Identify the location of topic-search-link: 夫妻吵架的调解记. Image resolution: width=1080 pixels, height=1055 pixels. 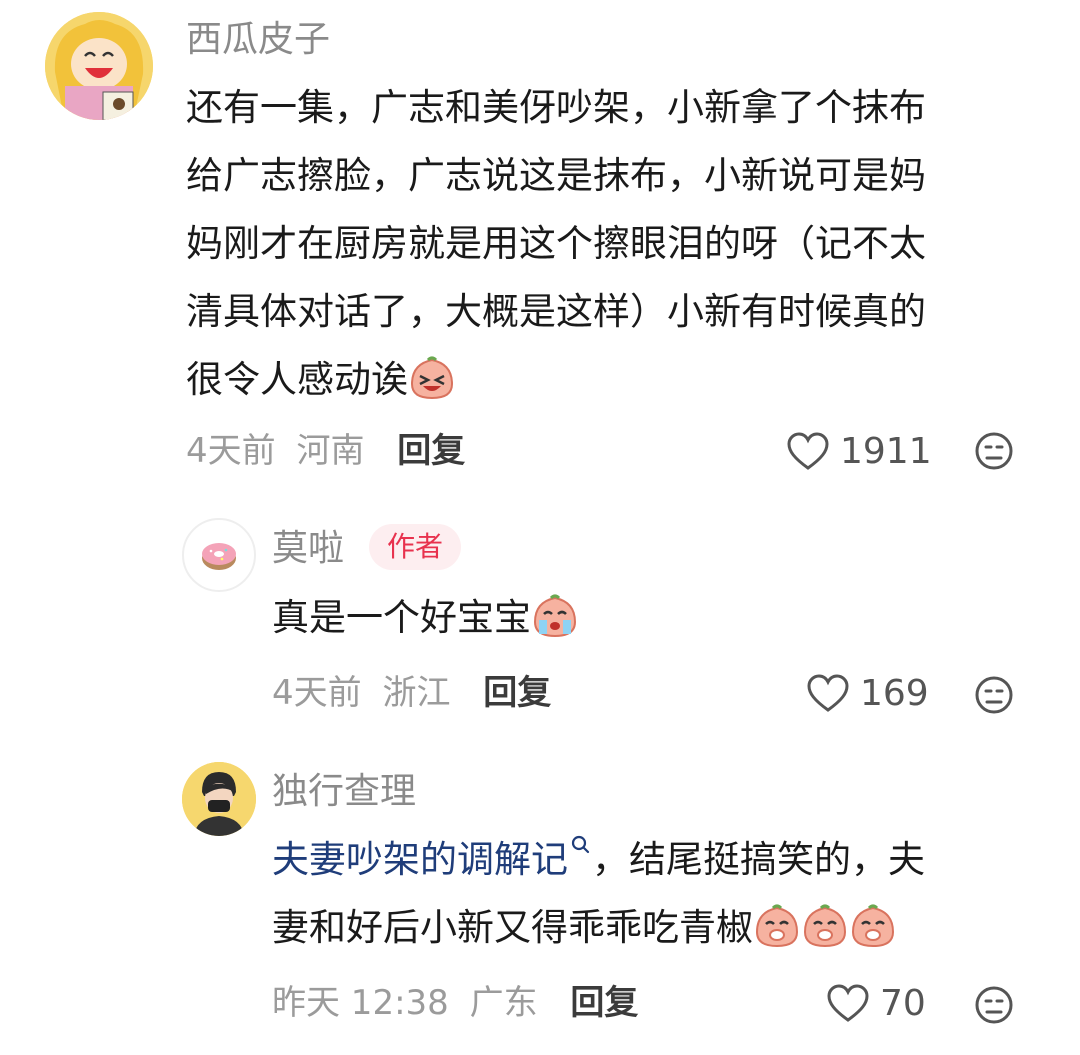
(420, 859).